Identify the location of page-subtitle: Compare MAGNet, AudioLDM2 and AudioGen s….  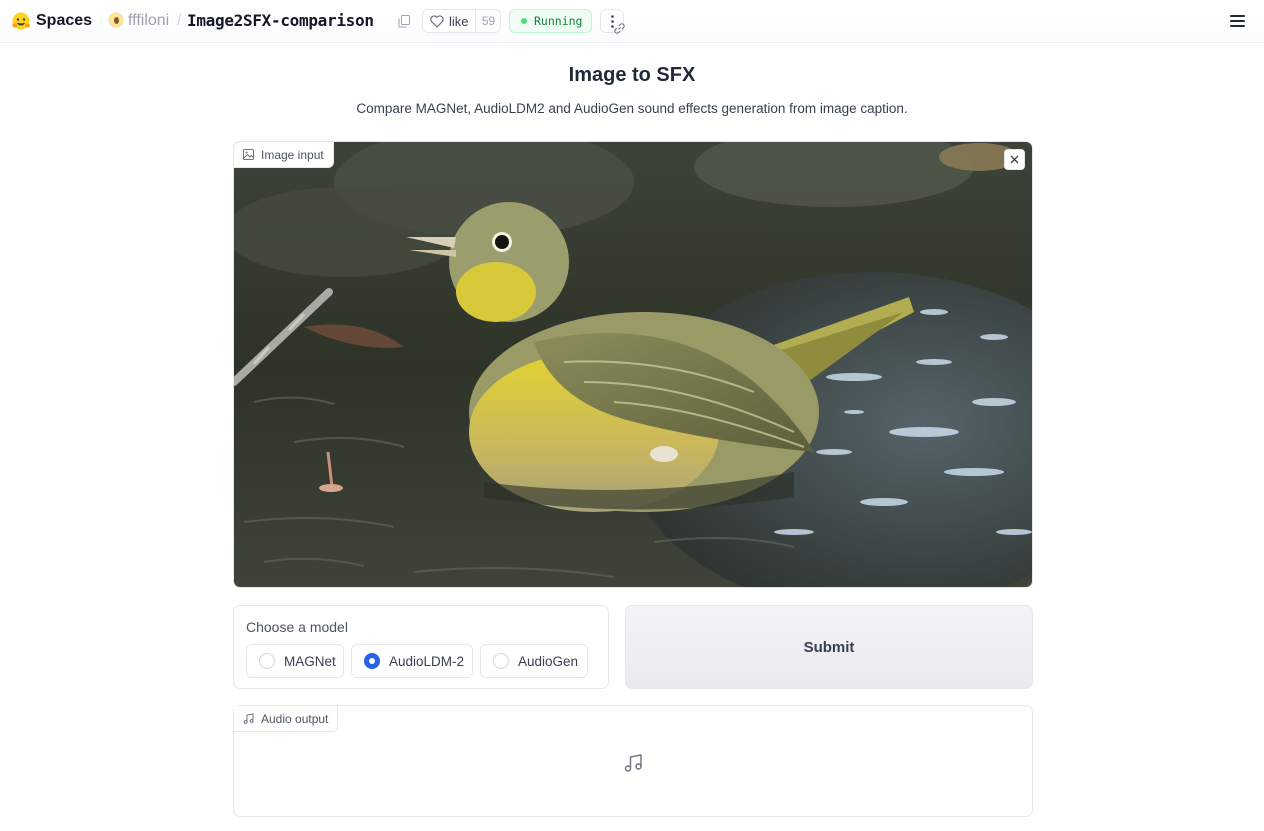
(632, 108).